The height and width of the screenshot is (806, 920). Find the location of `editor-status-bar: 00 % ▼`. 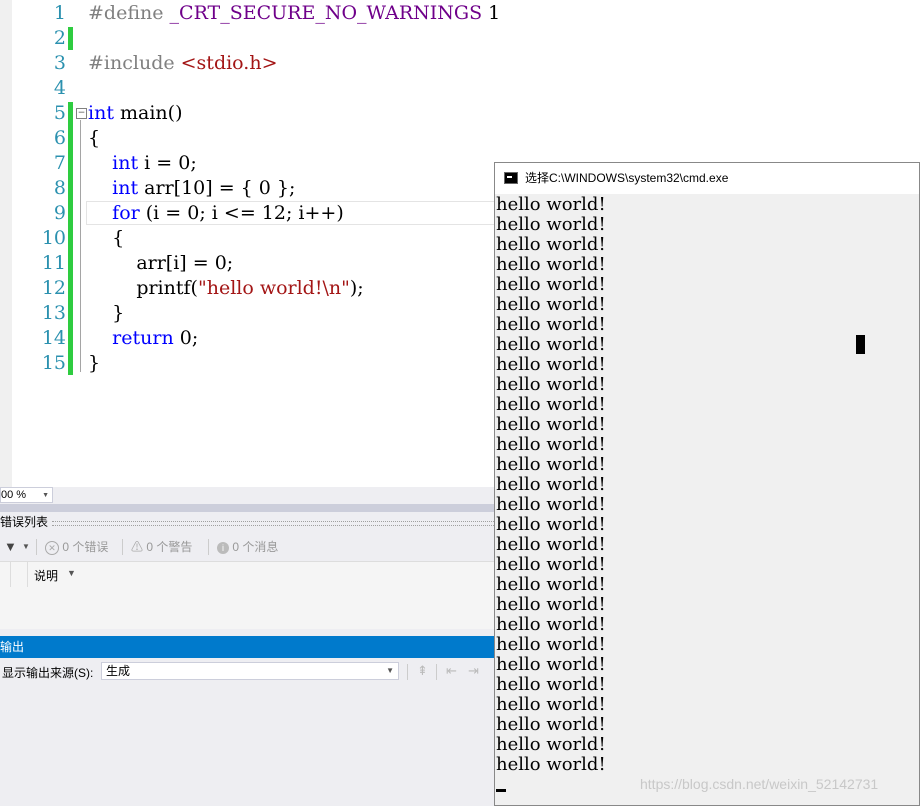

editor-status-bar: 00 % ▼ is located at coordinates (248, 495).